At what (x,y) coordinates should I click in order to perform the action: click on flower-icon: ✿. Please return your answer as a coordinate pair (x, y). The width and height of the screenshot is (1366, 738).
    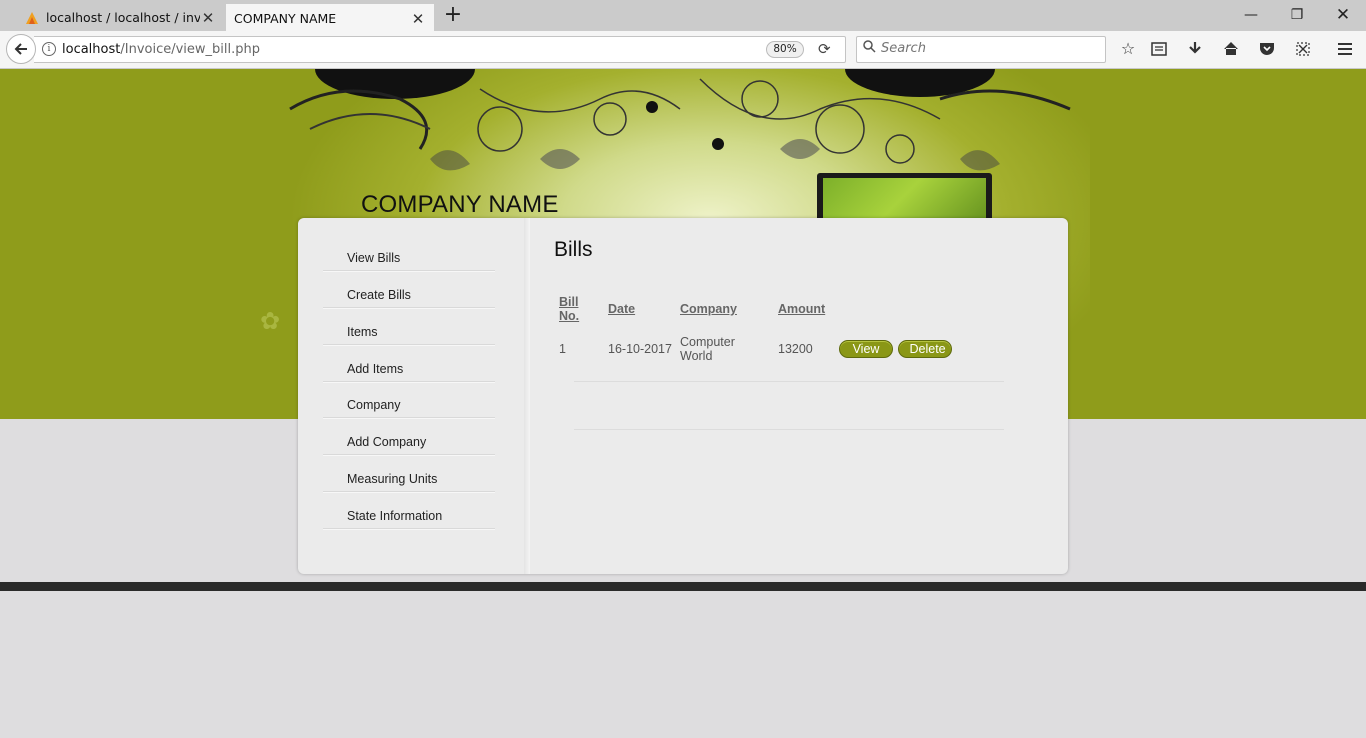
    Looking at the image, I should click on (270, 321).